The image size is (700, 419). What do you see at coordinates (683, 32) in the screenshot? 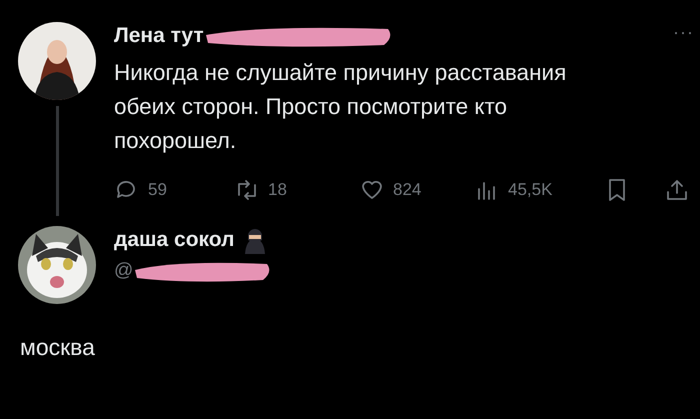
I see `more-button: ···` at bounding box center [683, 32].